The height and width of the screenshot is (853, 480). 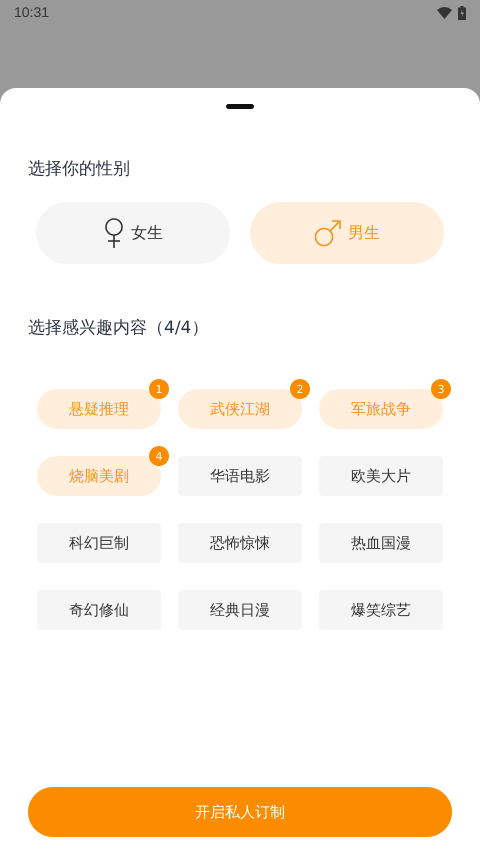 What do you see at coordinates (79, 169) in the screenshot?
I see `gender-title: 选择你的性别` at bounding box center [79, 169].